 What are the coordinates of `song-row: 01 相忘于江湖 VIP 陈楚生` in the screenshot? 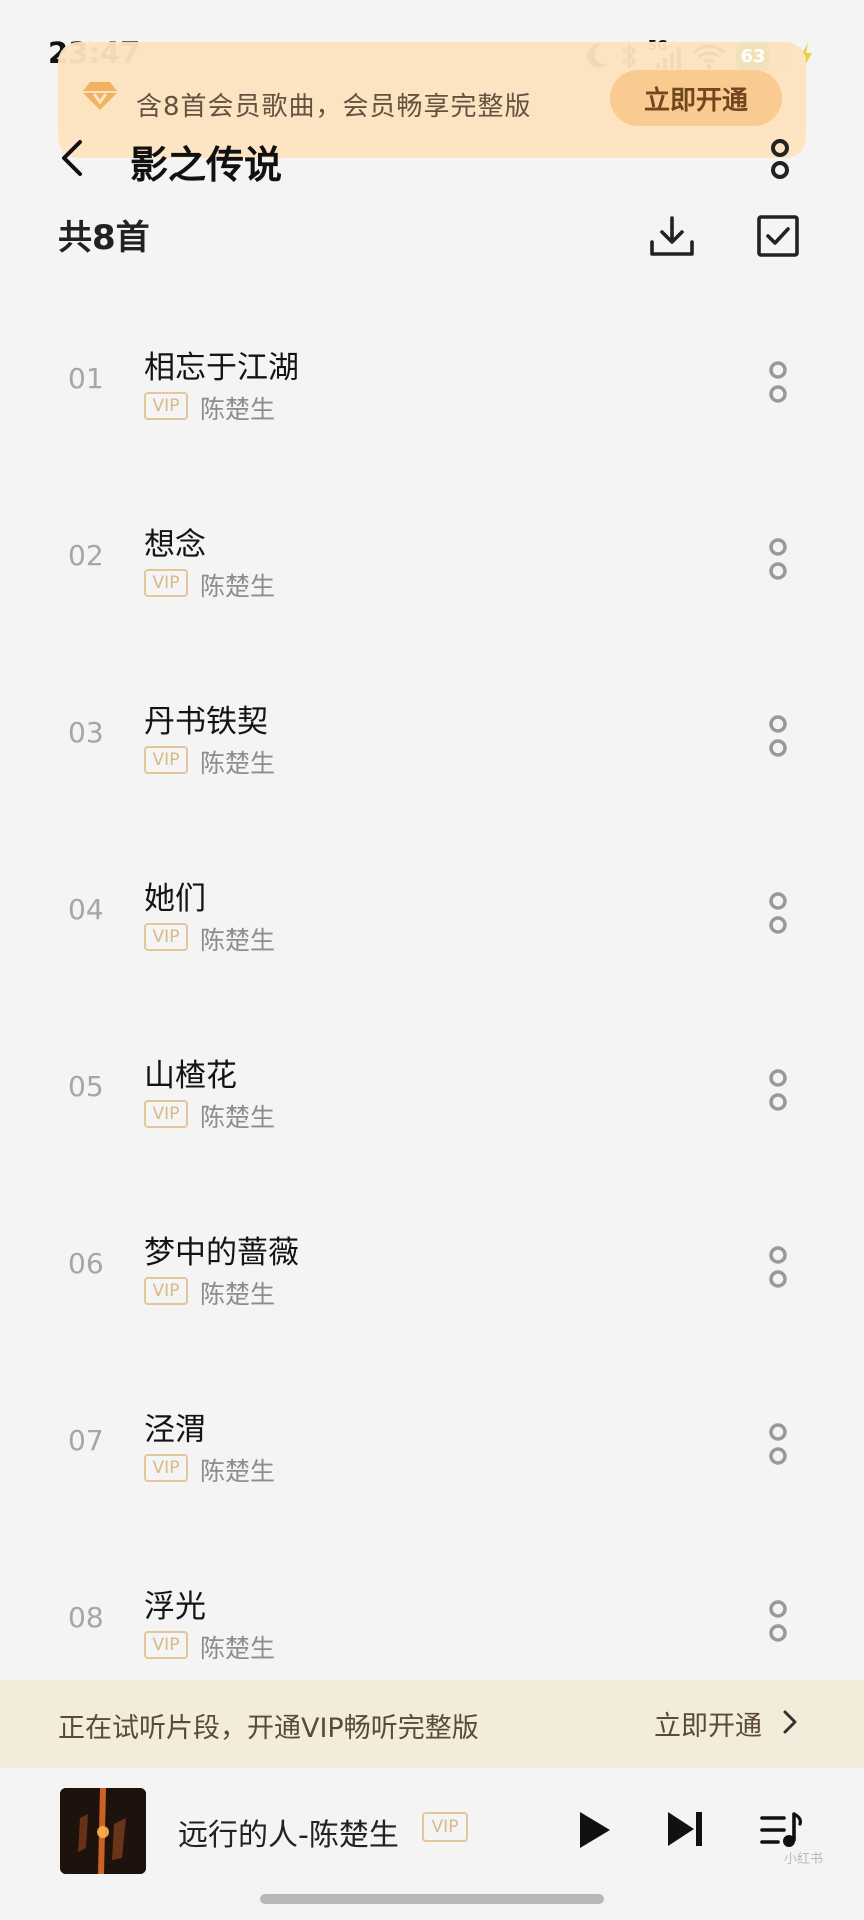 It's located at (432, 385).